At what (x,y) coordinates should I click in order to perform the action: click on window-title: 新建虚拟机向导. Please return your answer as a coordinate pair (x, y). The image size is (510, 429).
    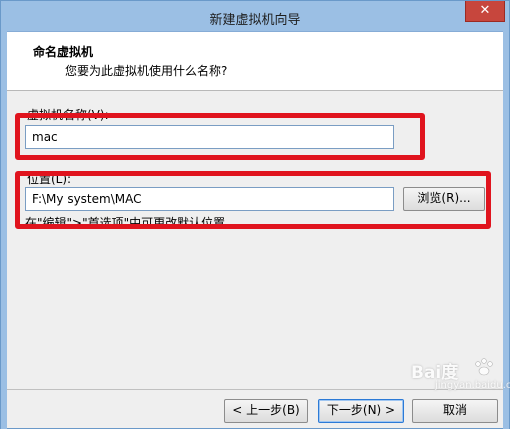
    Looking at the image, I should click on (255, 20).